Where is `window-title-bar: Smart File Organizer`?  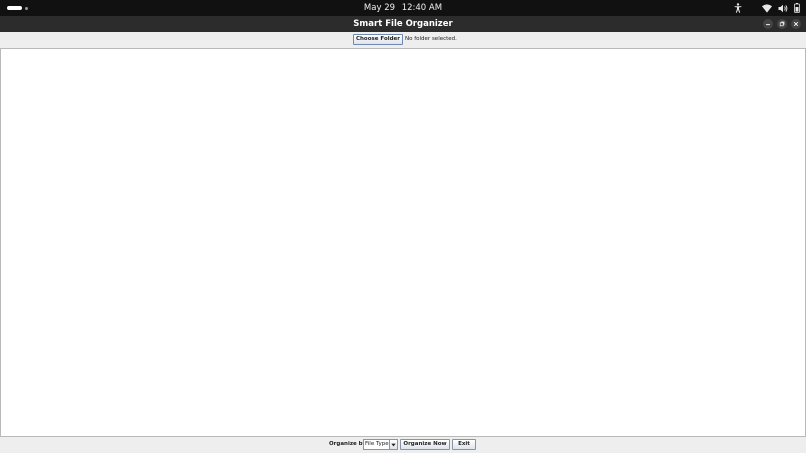 window-title-bar: Smart File Organizer is located at coordinates (403, 24).